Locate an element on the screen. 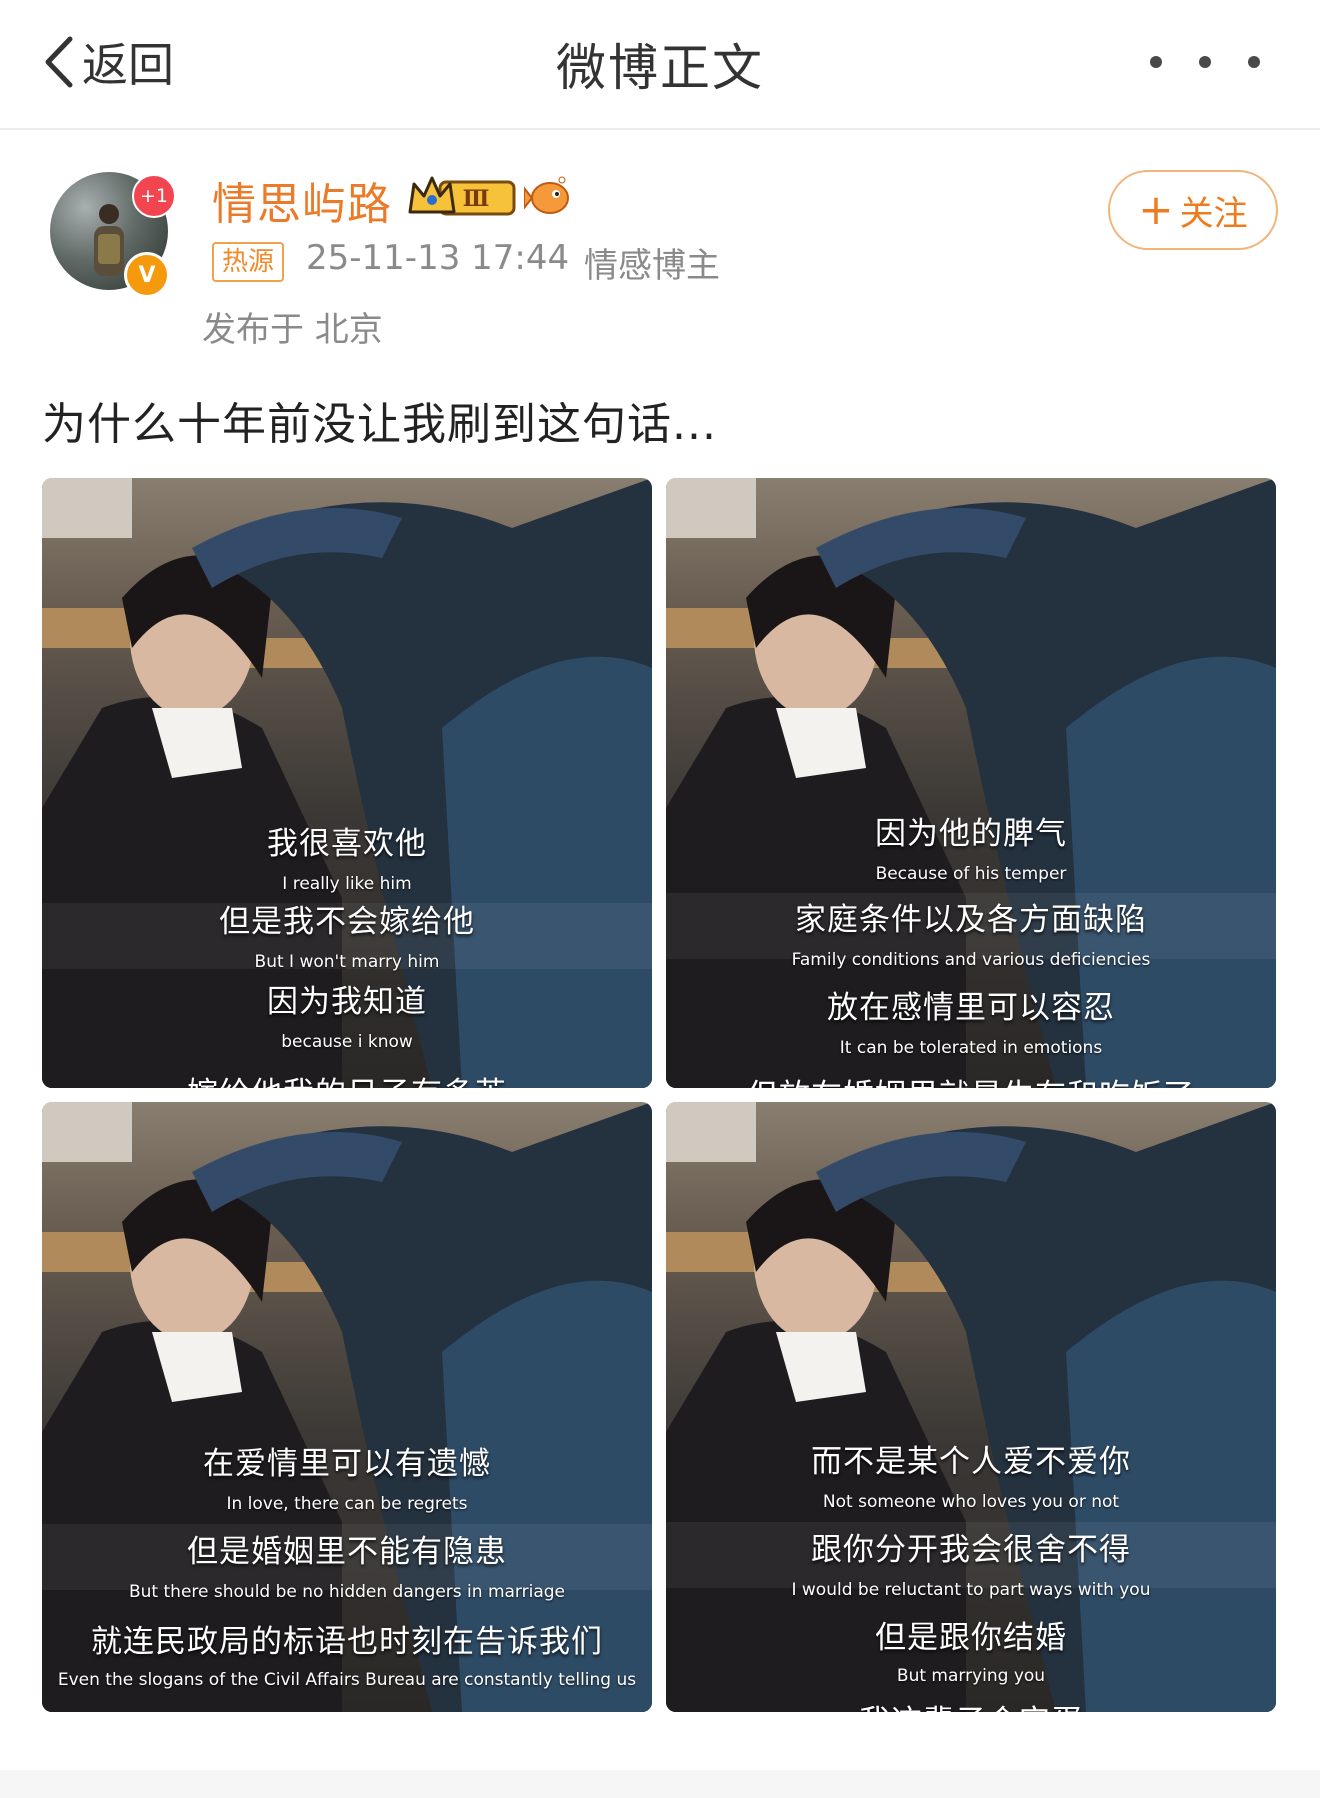 This screenshot has height=1798, width=1320. caption-cn: 家庭条件以及各方面缺陷 is located at coordinates (971, 920).